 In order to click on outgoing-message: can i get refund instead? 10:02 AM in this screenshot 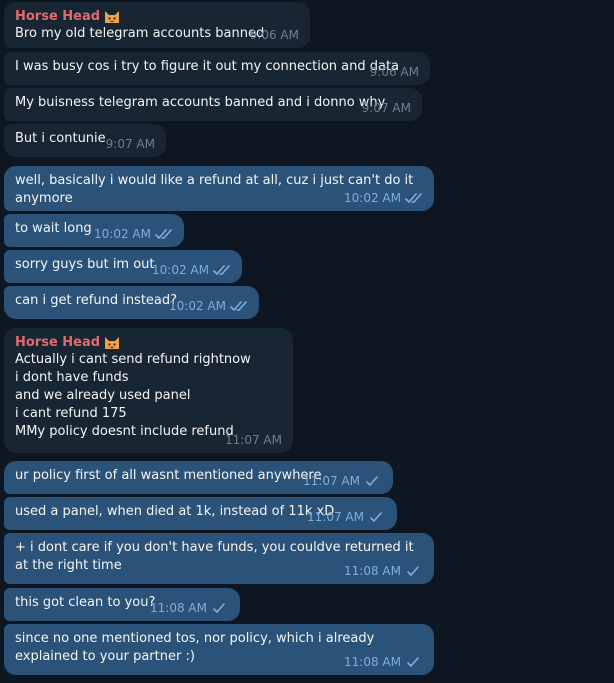, I will do `click(131, 302)`.